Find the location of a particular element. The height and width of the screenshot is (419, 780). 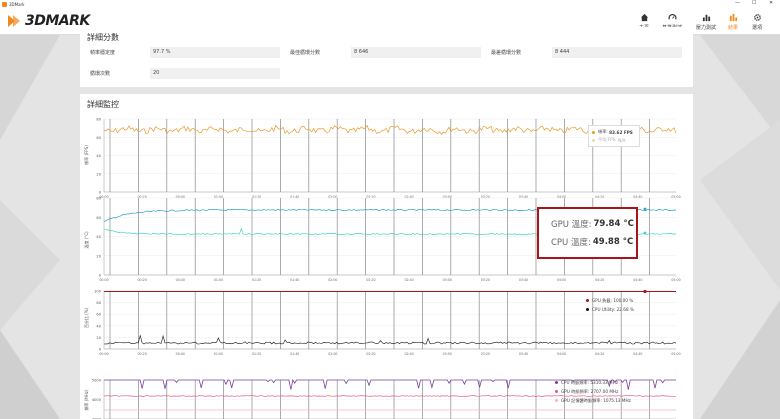

temp-chart-ytick: 40 is located at coordinates (98, 237).